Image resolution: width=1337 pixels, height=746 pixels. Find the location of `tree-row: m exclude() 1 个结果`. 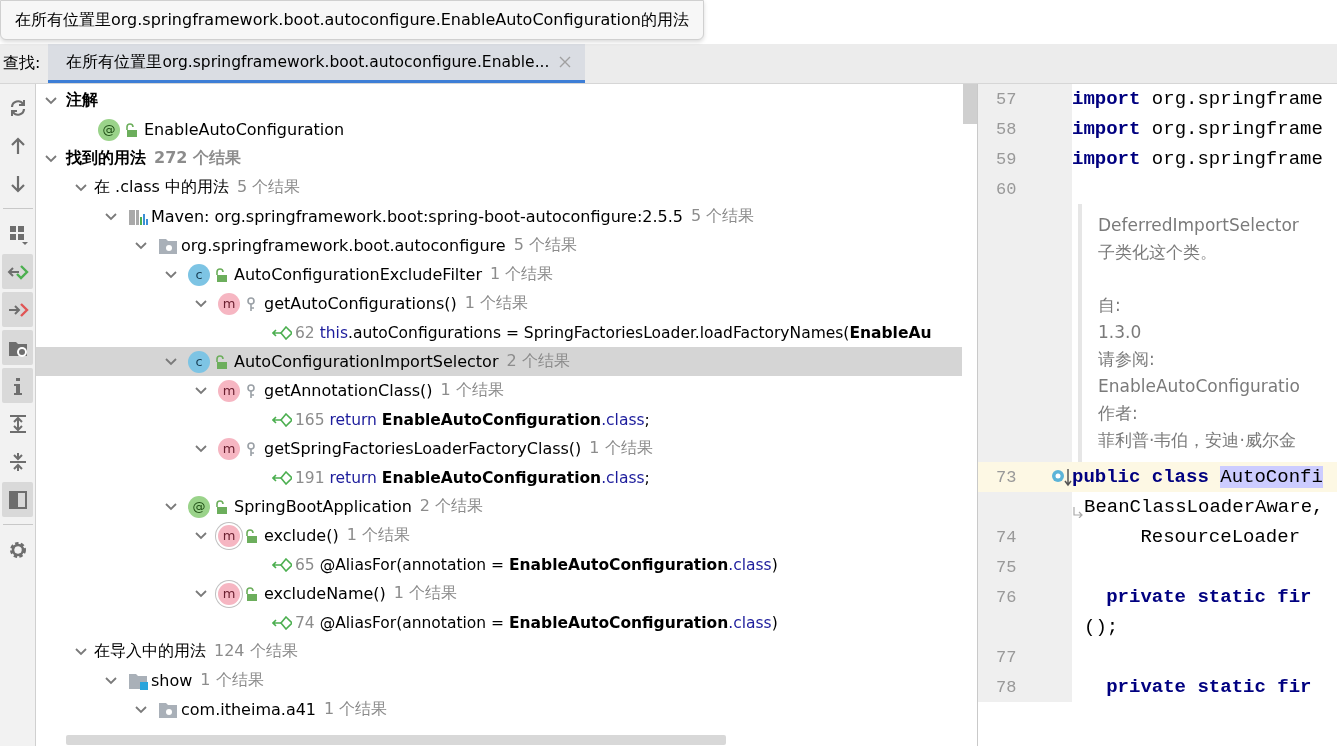

tree-row: m exclude() 1 个结果 is located at coordinates (499, 535).